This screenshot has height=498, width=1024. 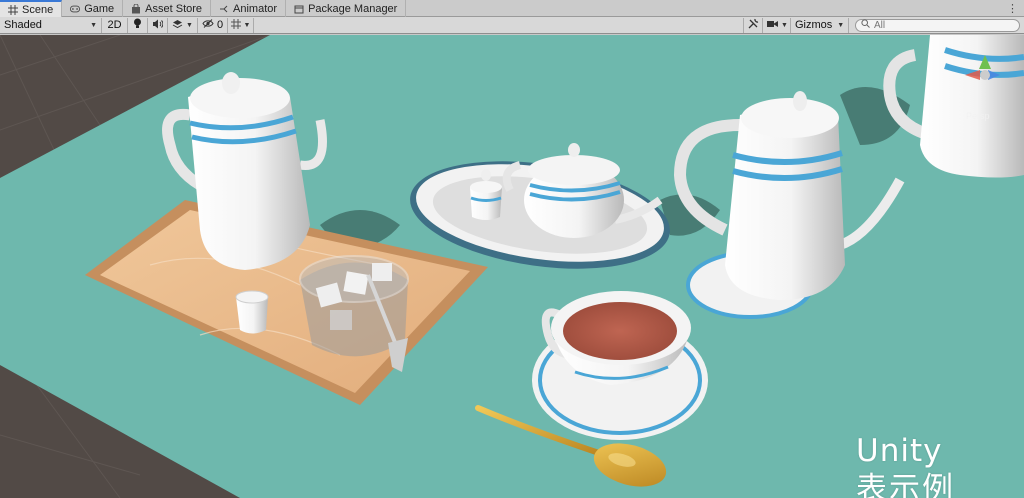 What do you see at coordinates (174, 8) in the screenshot?
I see `tab-label: Asset Store` at bounding box center [174, 8].